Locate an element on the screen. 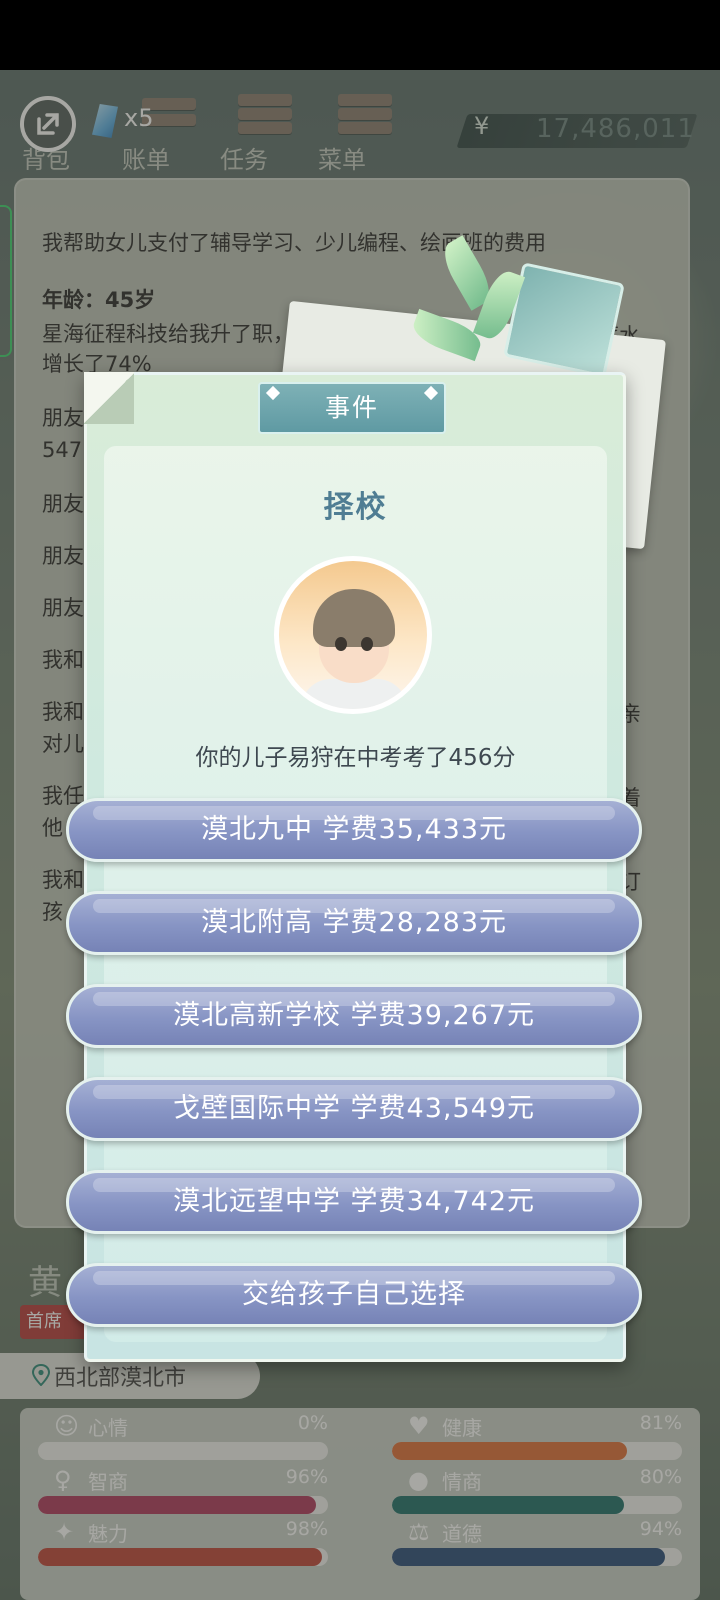 The width and height of the screenshot is (720, 1600). let-child-choose-button: 交给孩子自己选择 is located at coordinates (354, 1295).